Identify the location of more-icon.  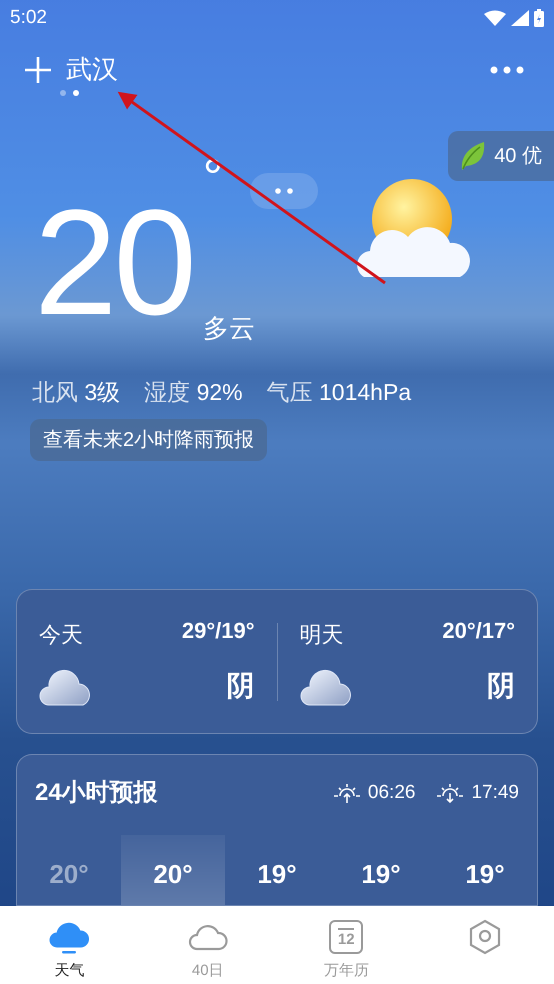
(507, 70).